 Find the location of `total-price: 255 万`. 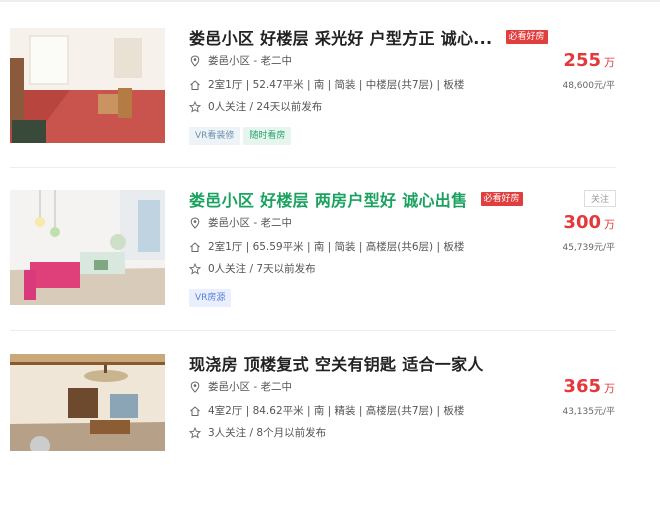

total-price: 255 万 is located at coordinates (589, 60).